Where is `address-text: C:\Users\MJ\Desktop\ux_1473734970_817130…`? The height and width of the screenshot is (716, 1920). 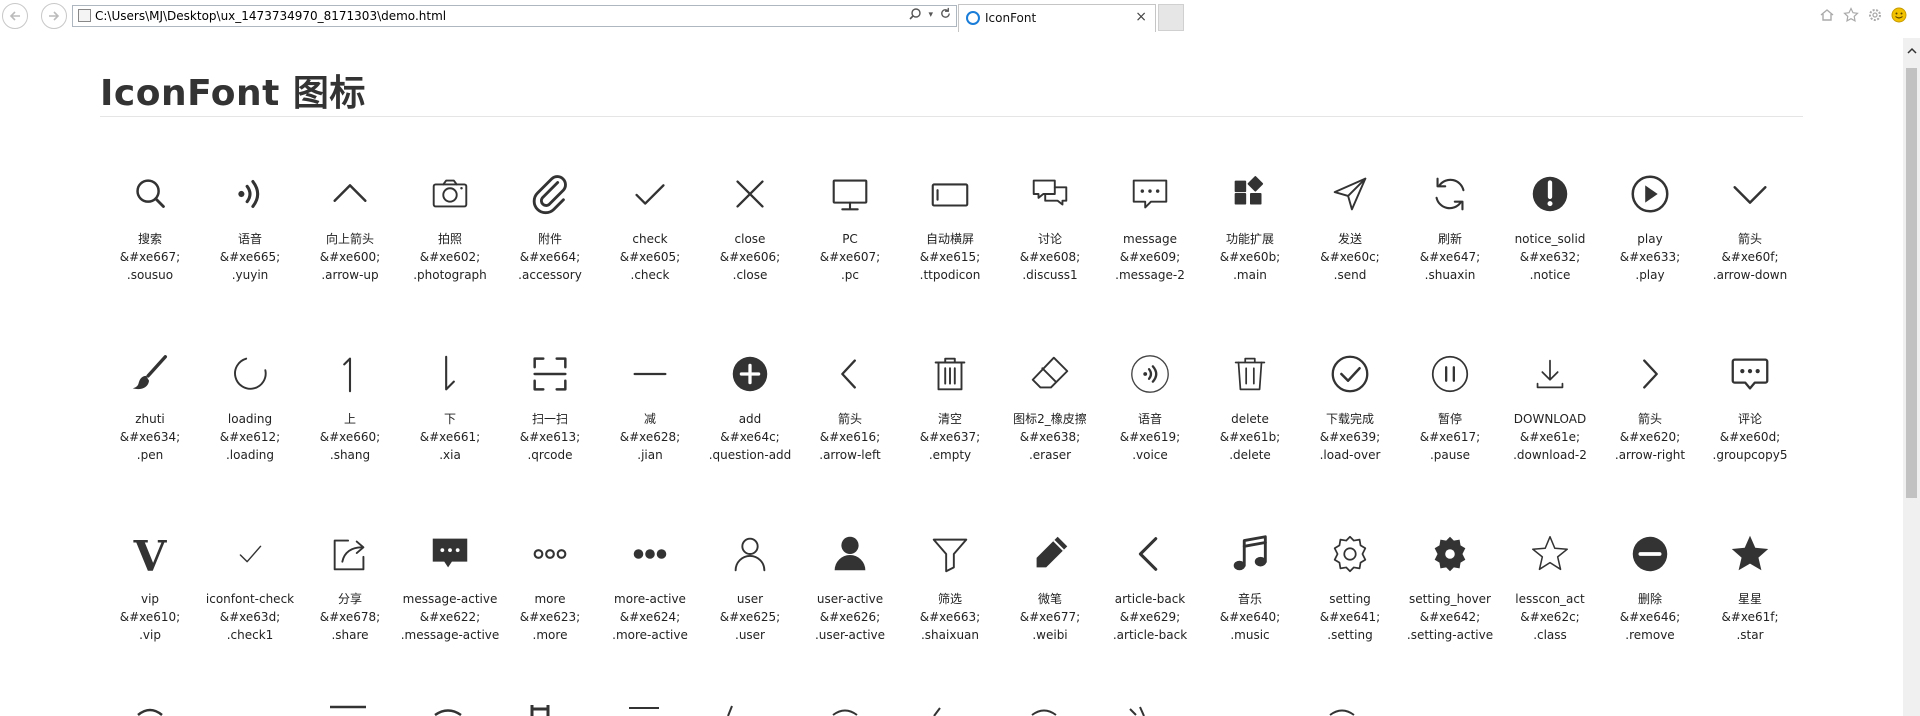 address-text: C:\Users\MJ\Desktop\ux_1473734970_817130… is located at coordinates (270, 16).